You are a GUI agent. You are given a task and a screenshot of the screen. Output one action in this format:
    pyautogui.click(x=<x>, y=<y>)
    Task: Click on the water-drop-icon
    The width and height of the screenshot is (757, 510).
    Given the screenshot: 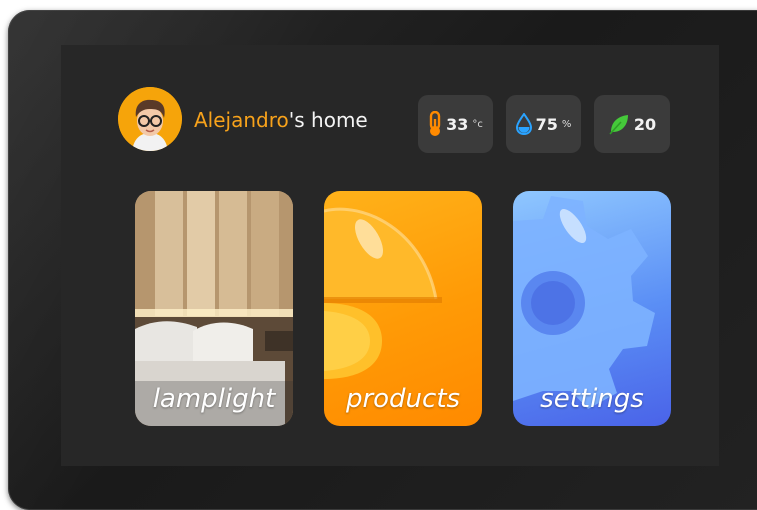 What is the action you would take?
    pyautogui.click(x=523, y=124)
    